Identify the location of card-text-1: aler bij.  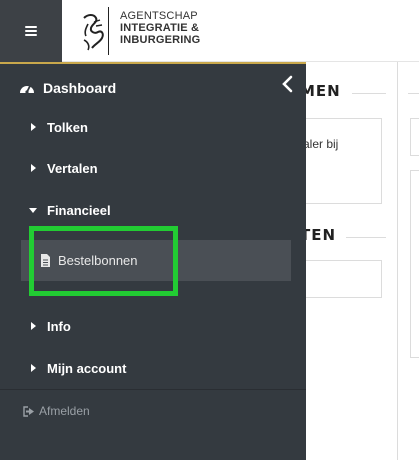
(321, 144).